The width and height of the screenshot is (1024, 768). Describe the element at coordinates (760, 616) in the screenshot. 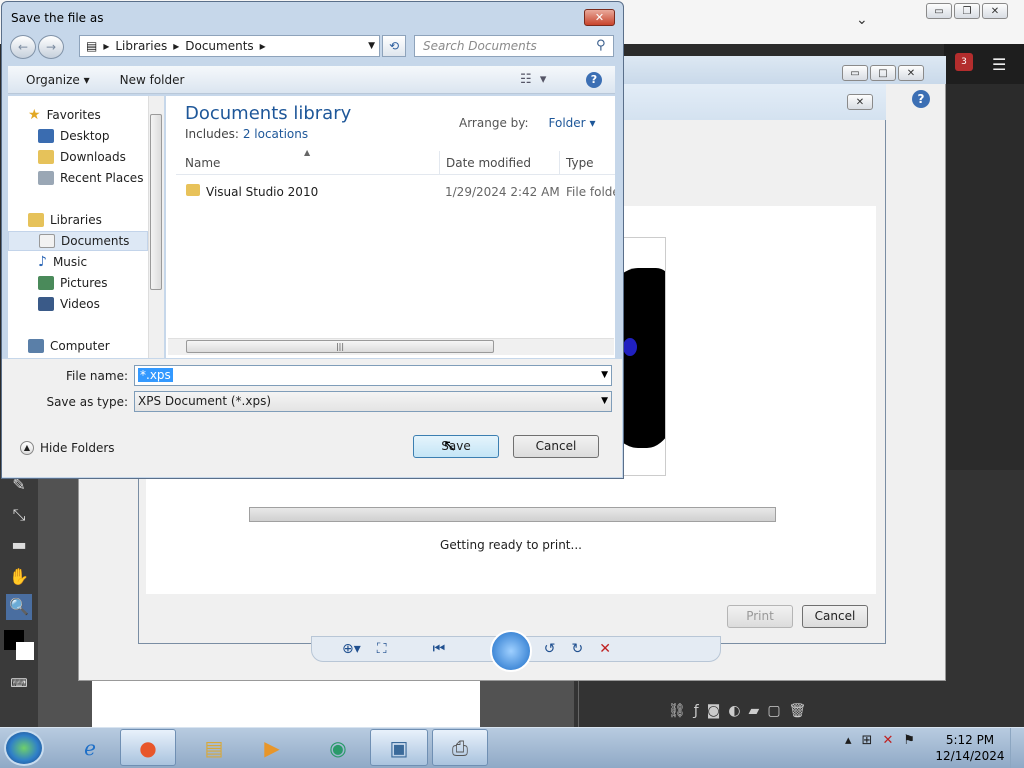

I see `print-button: Print` at that location.